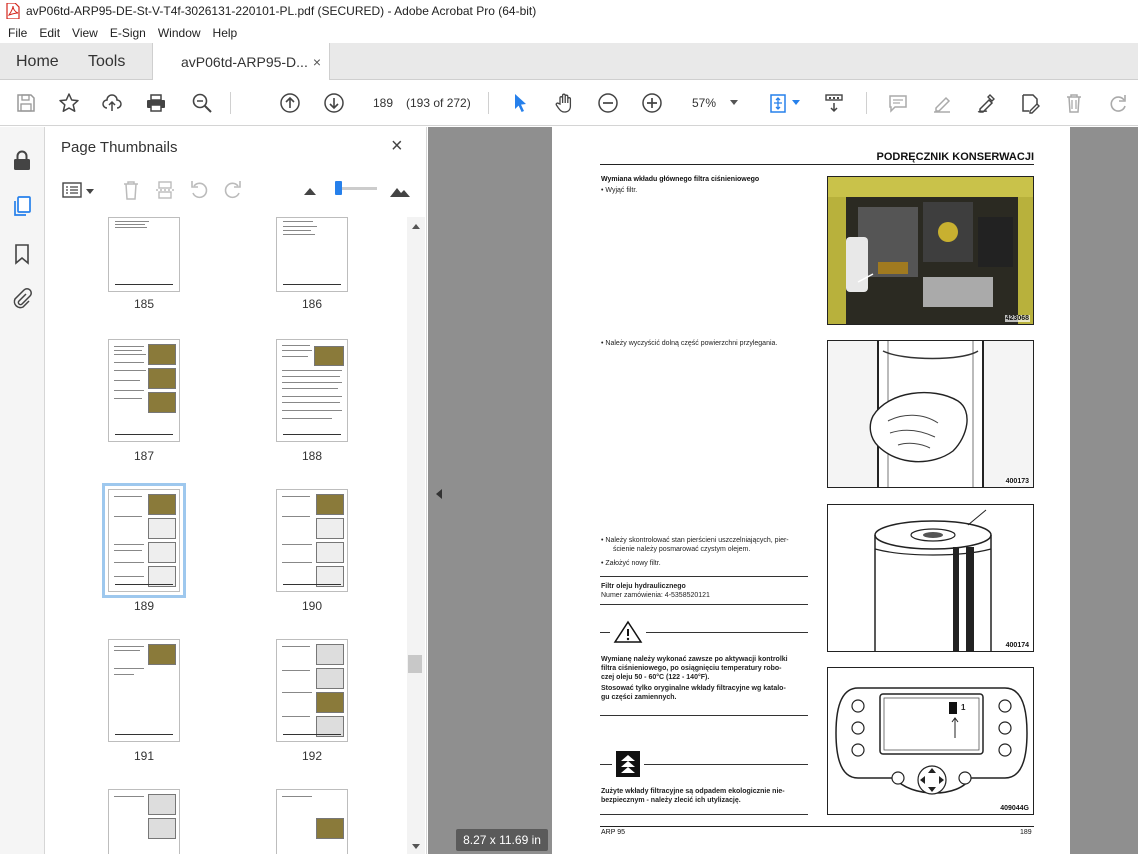 The image size is (1138, 854). What do you see at coordinates (230, 103) in the screenshot?
I see `toolbar-separator` at bounding box center [230, 103].